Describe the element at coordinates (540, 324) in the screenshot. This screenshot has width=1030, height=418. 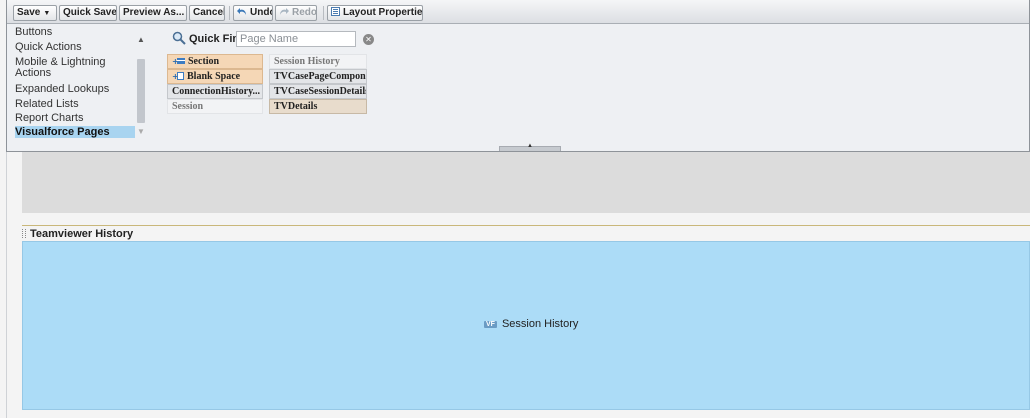
I see `vf-component-name: Session History` at that location.